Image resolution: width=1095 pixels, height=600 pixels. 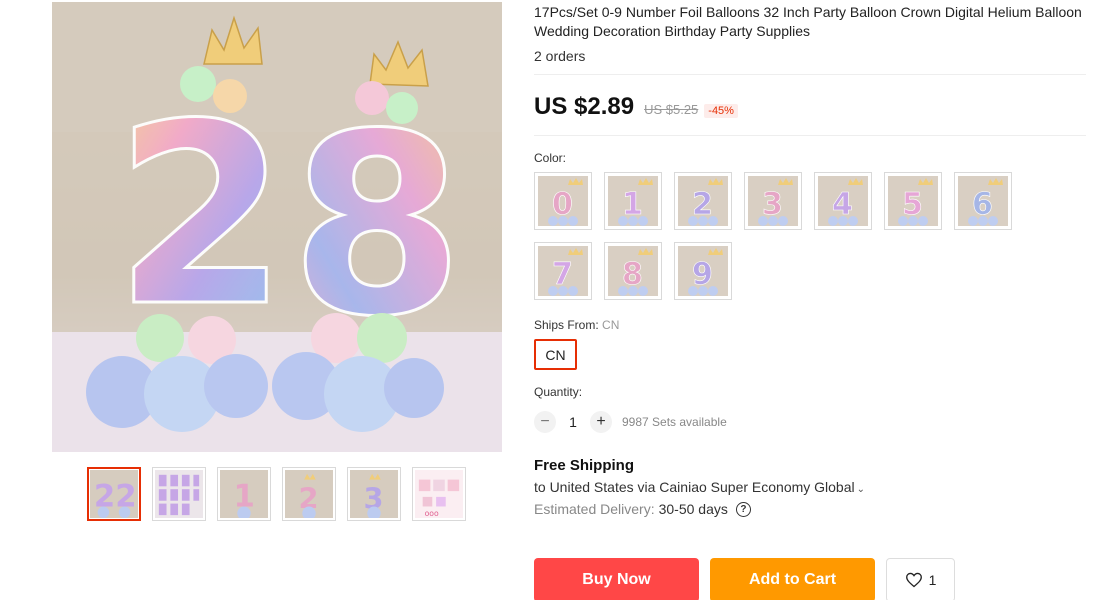 I want to click on discount-badge: -45%, so click(x=721, y=111).